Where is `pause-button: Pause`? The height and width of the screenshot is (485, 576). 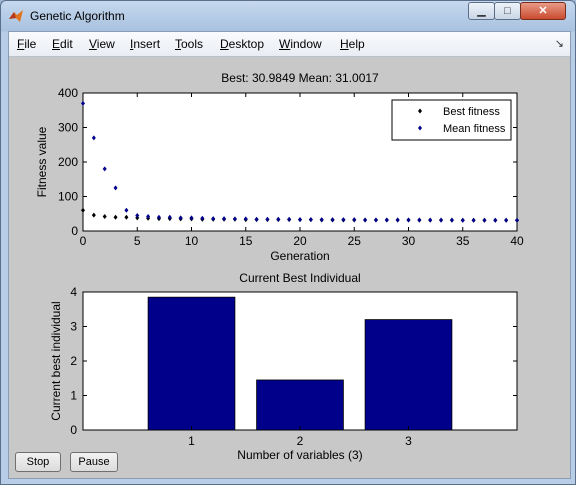 pause-button: Pause is located at coordinates (94, 462).